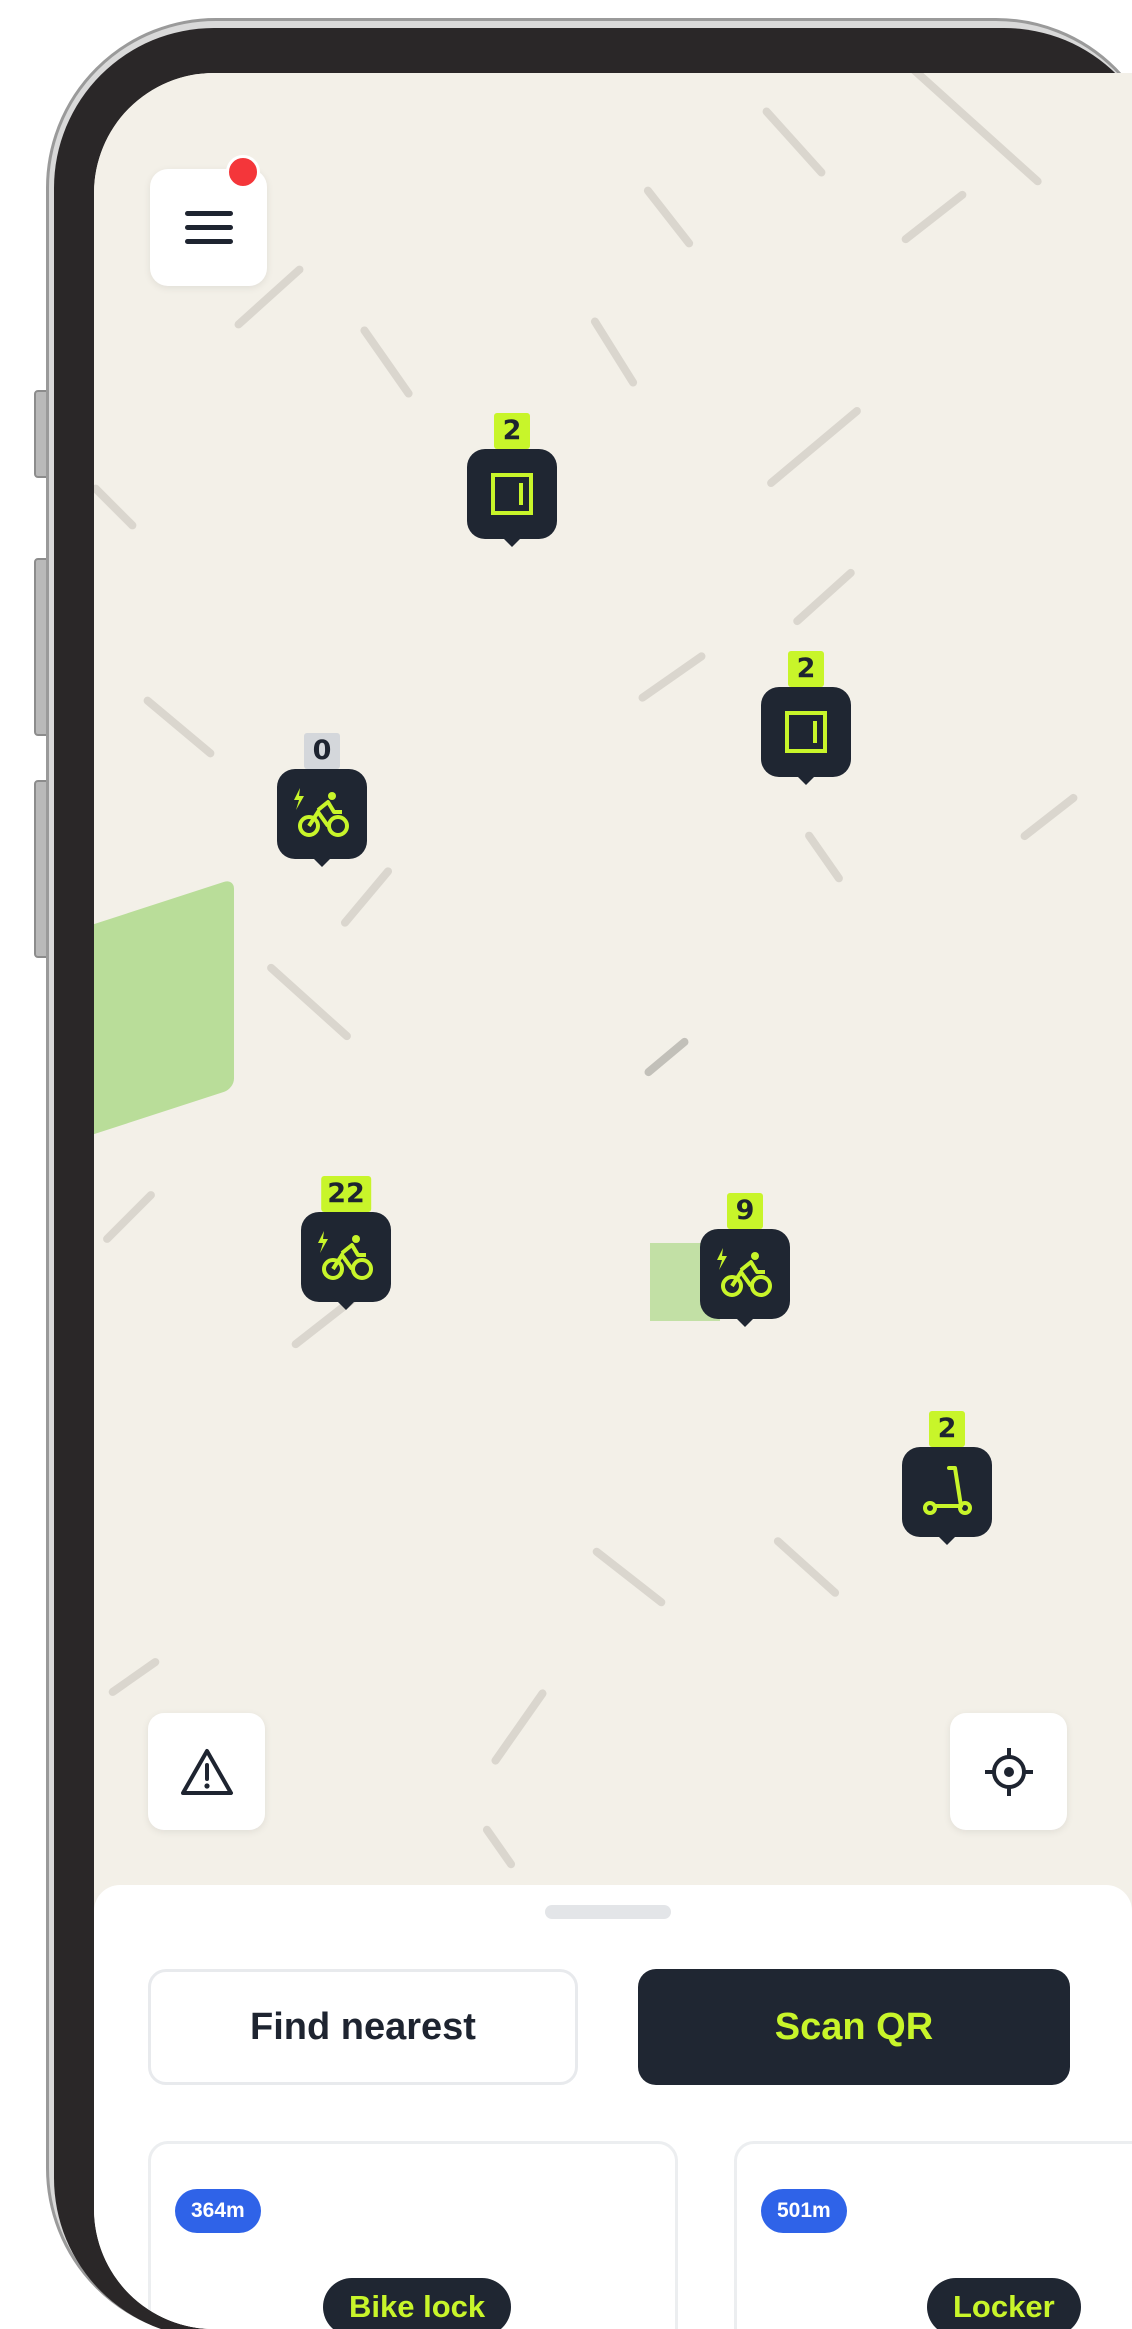  I want to click on scooter-icon, so click(947, 1490).